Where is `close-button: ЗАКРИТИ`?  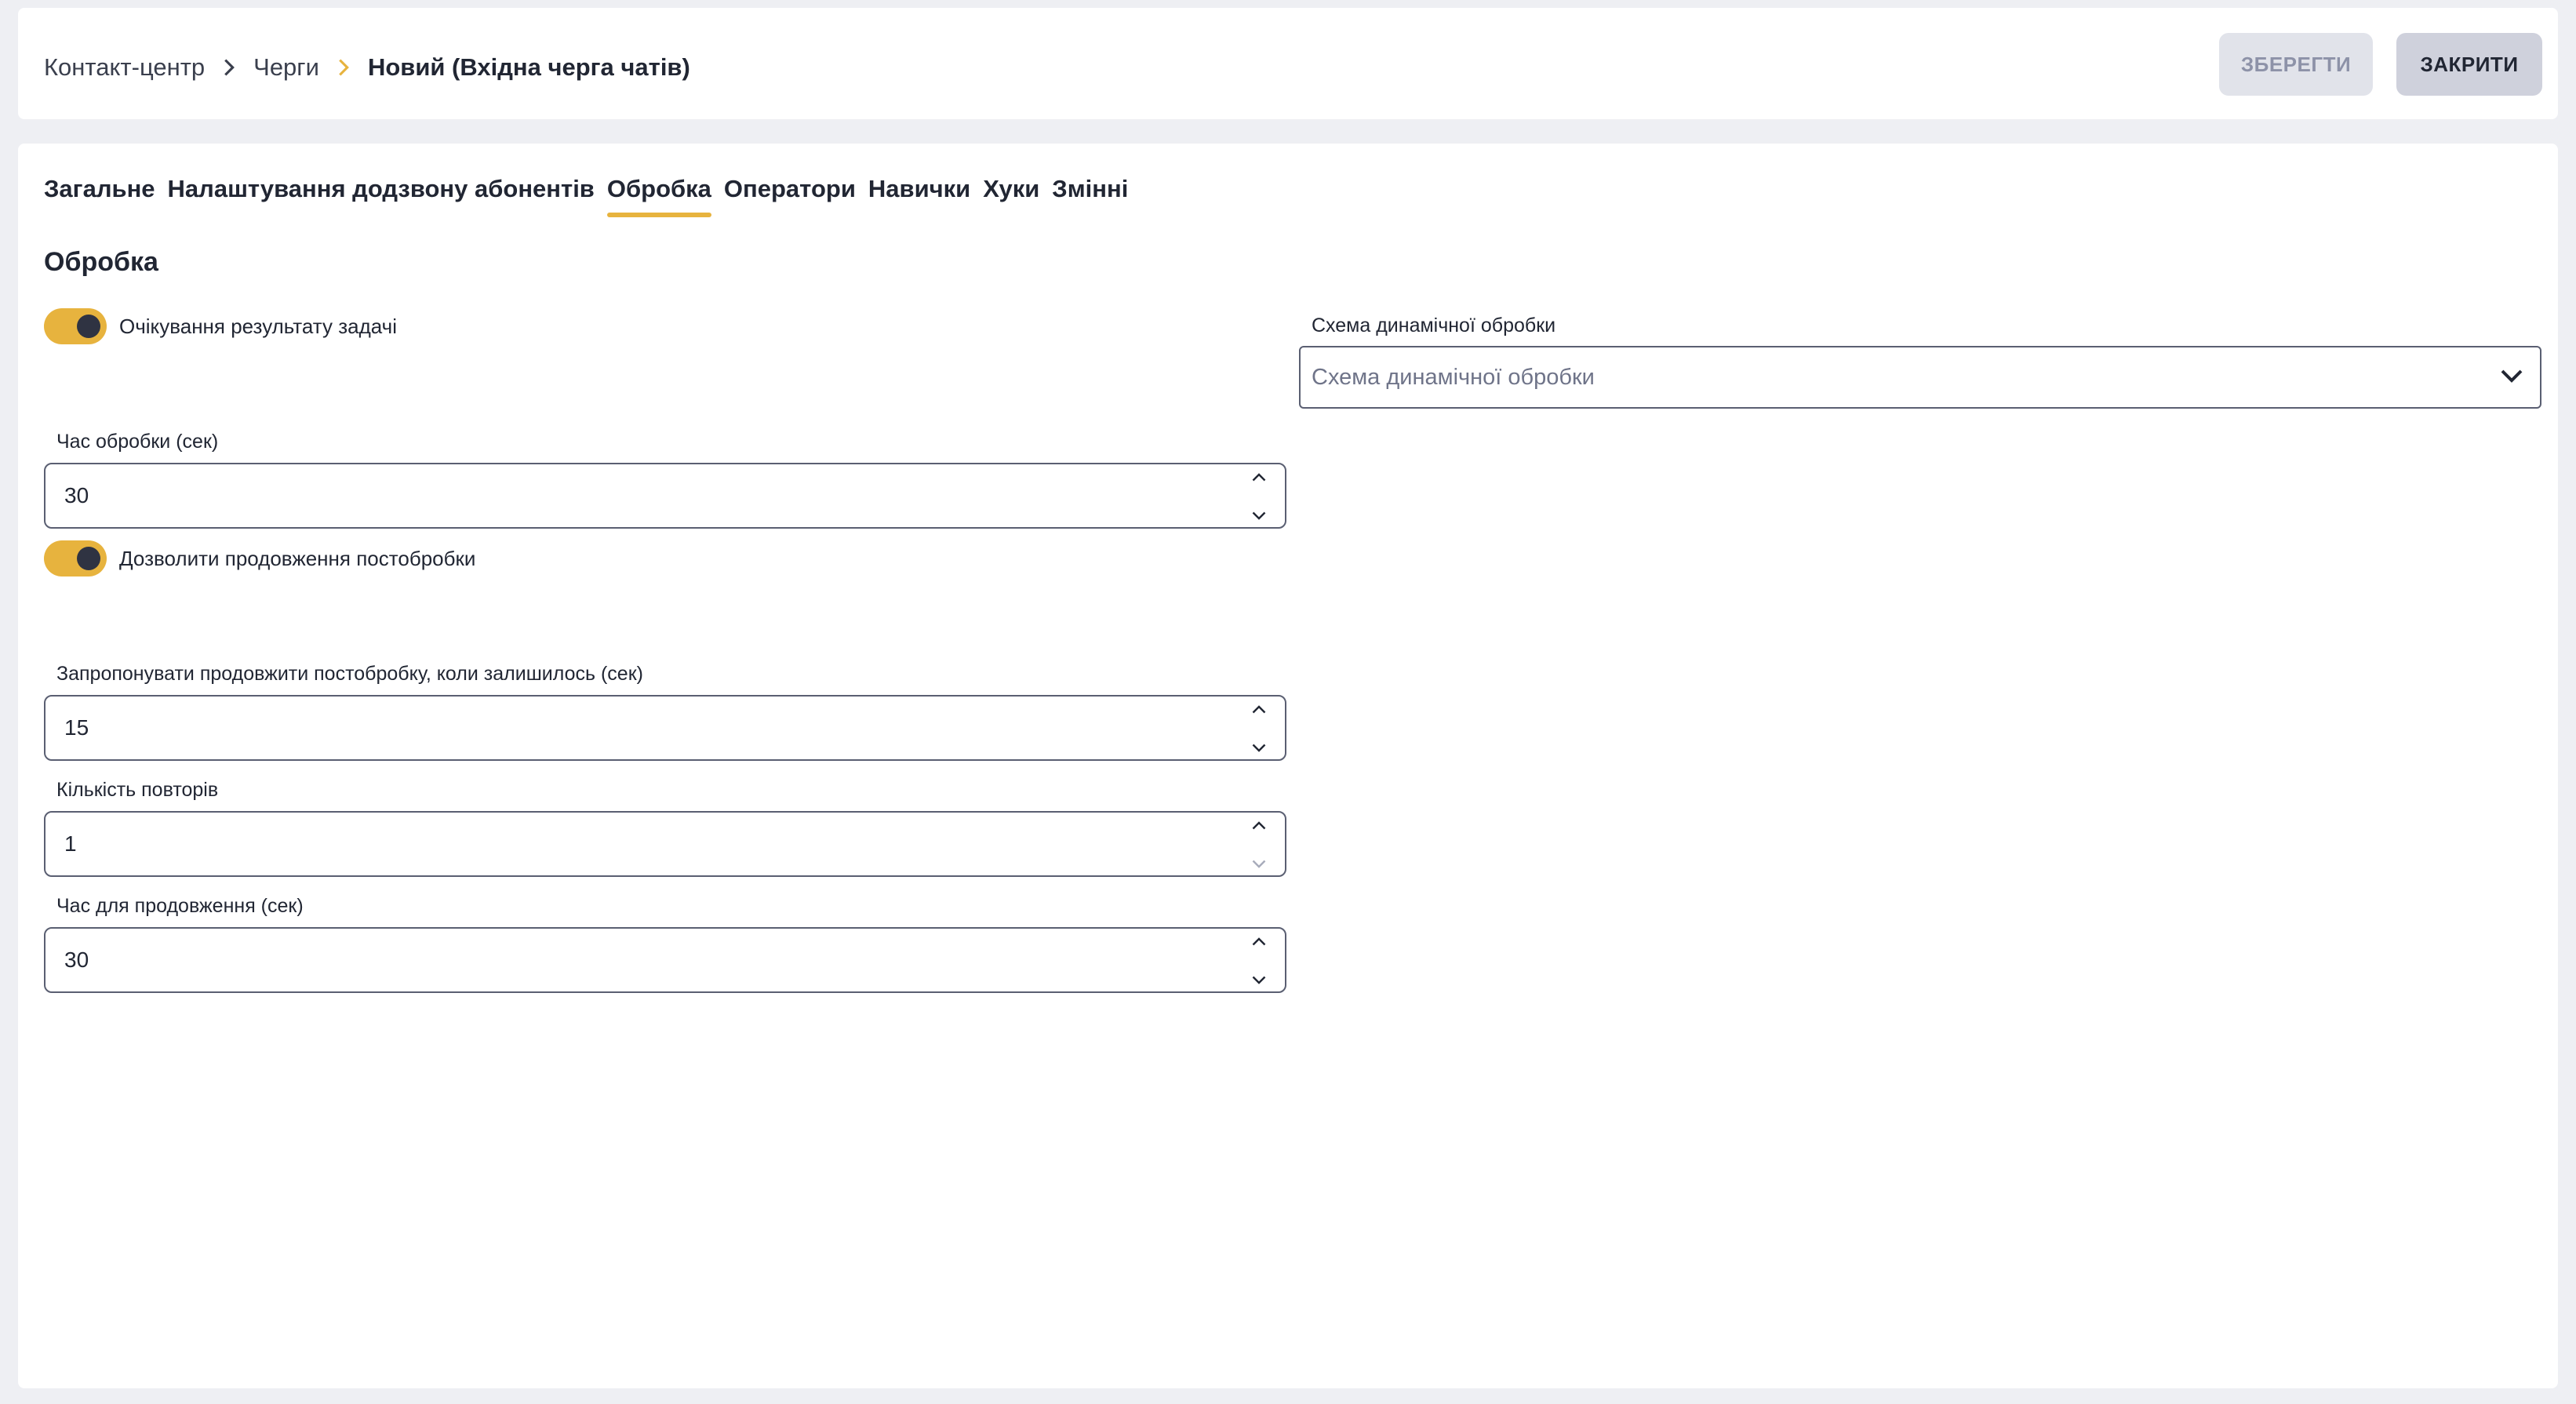
close-button: ЗАКРИТИ is located at coordinates (2469, 64).